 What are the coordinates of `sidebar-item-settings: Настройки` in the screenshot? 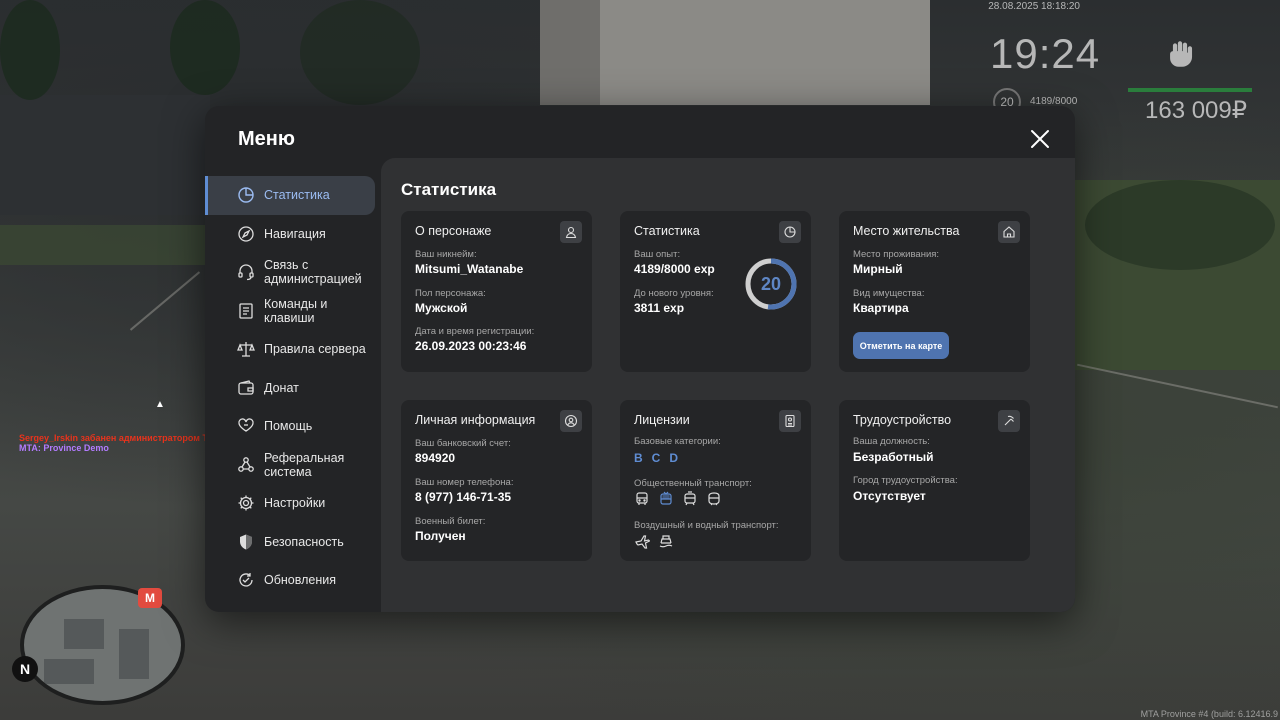 It's located at (293, 503).